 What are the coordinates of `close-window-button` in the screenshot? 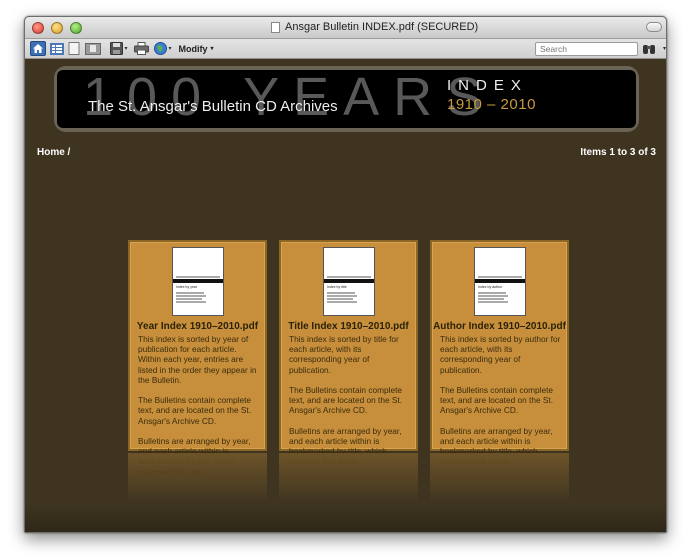 It's located at (38, 28).